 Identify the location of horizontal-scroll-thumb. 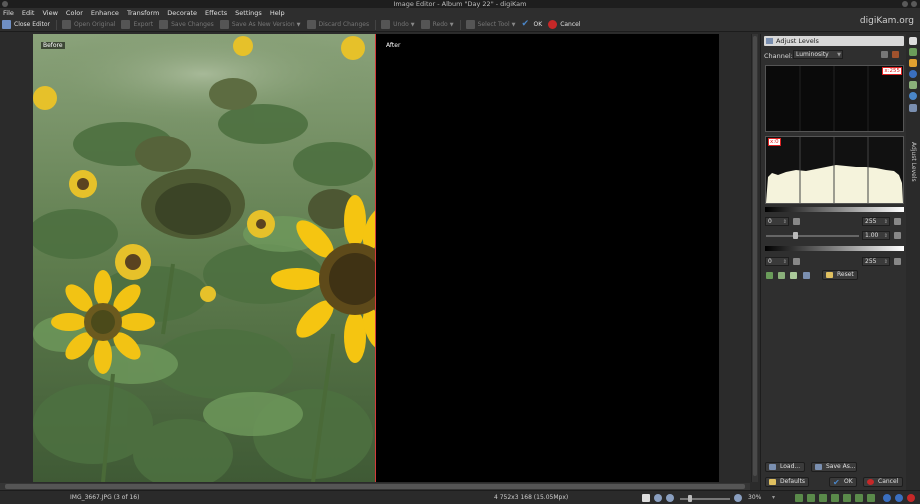
(375, 486).